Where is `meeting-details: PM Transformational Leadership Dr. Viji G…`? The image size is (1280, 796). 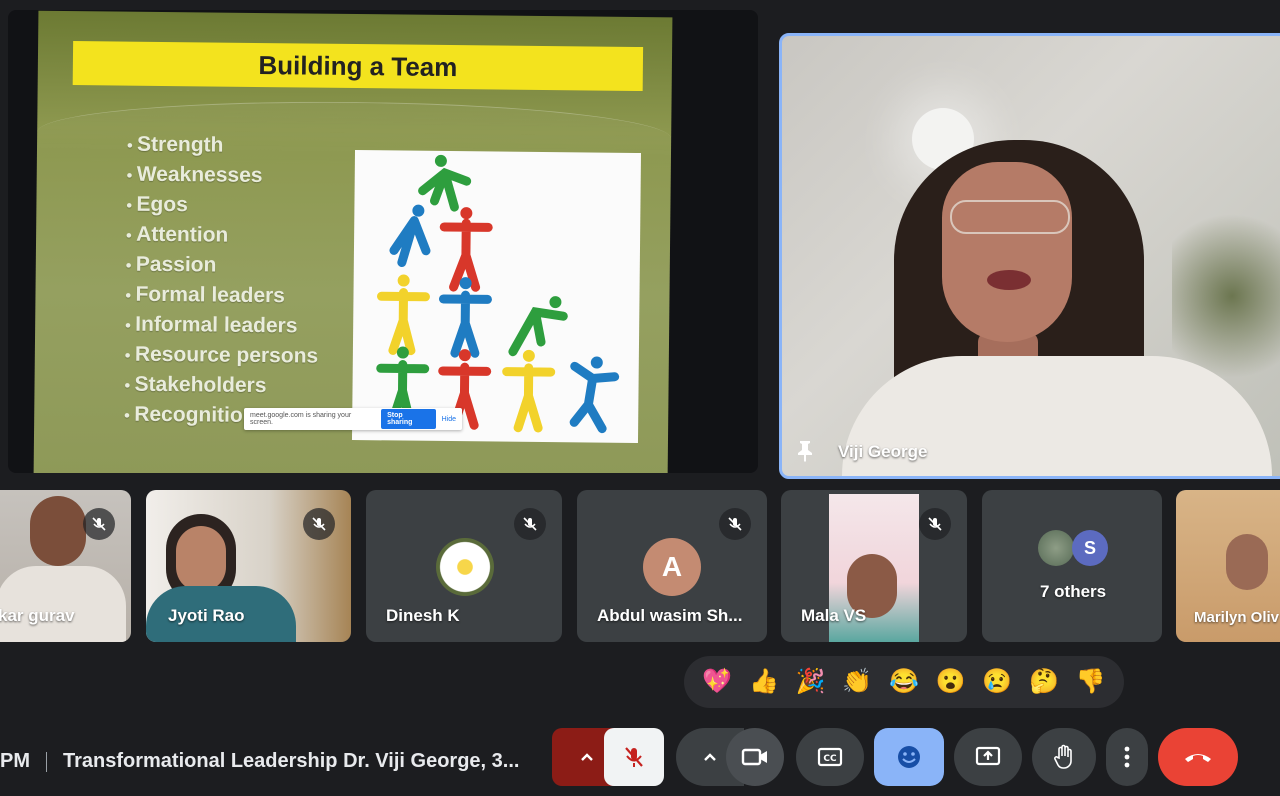 meeting-details: PM Transformational Leadership Dr. Viji G… is located at coordinates (259, 761).